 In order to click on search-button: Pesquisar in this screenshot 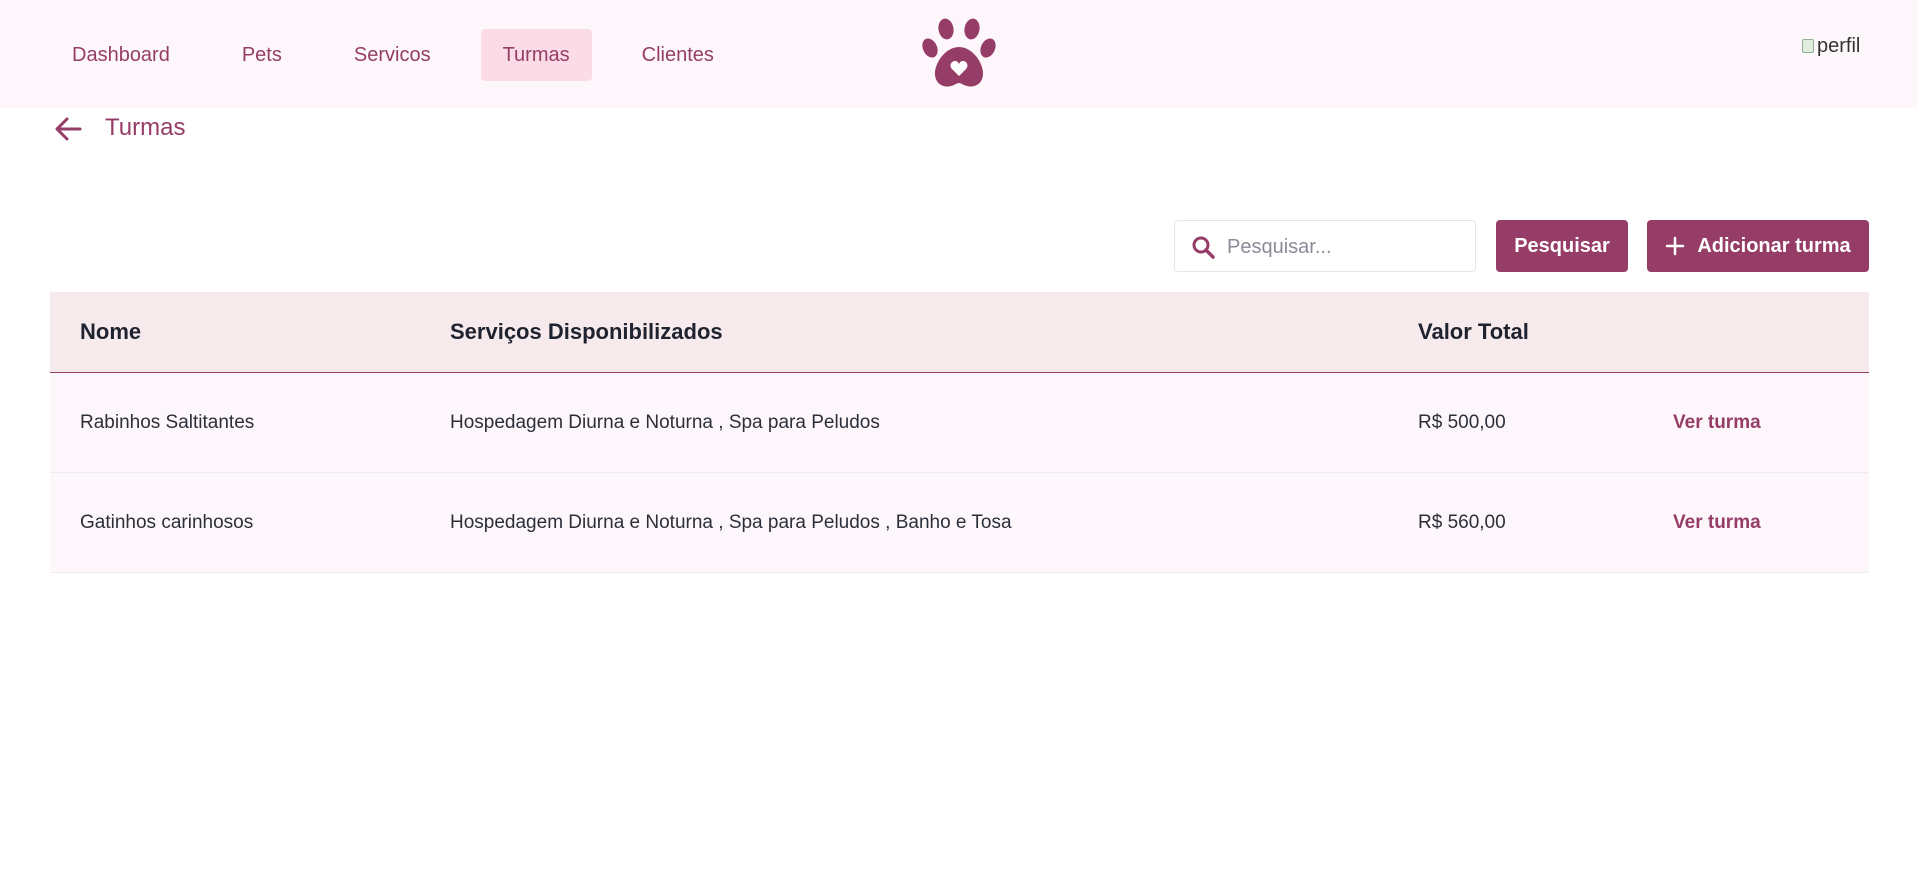, I will do `click(1562, 246)`.